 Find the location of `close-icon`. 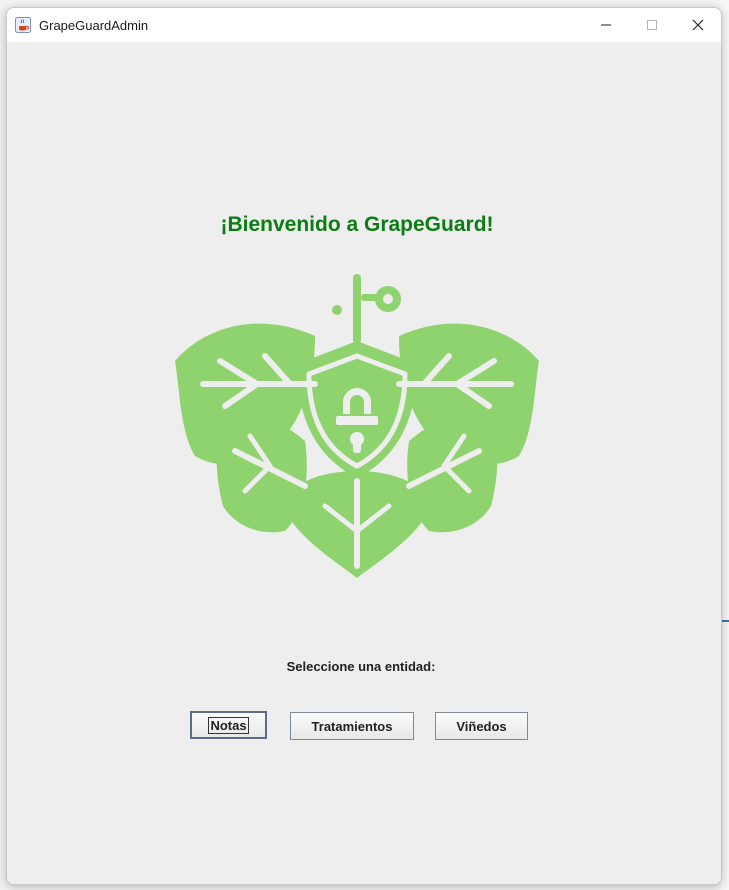

close-icon is located at coordinates (698, 25).